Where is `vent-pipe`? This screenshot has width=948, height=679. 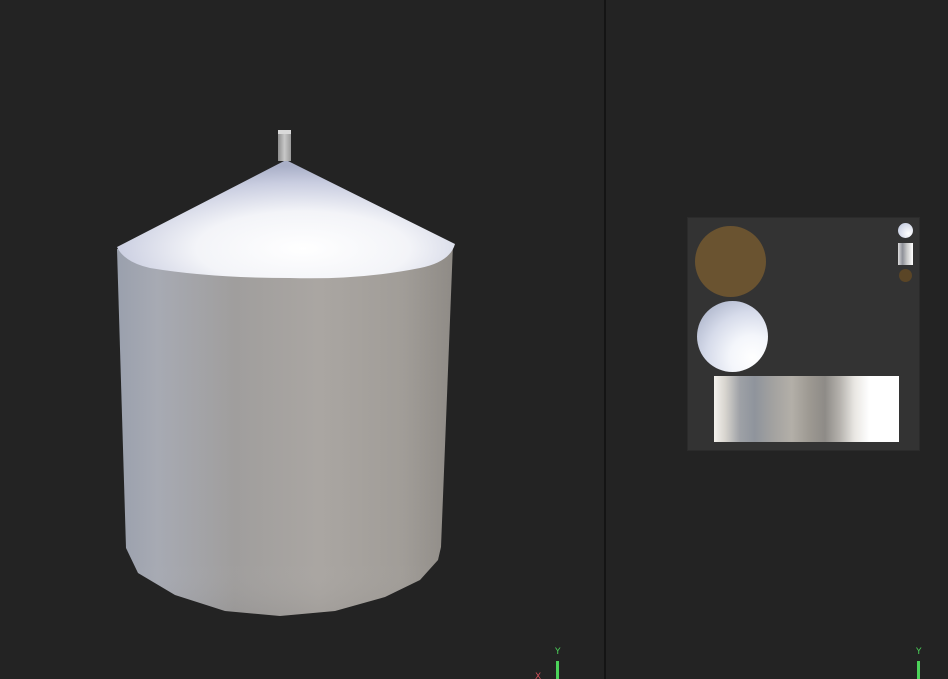
vent-pipe is located at coordinates (284, 145).